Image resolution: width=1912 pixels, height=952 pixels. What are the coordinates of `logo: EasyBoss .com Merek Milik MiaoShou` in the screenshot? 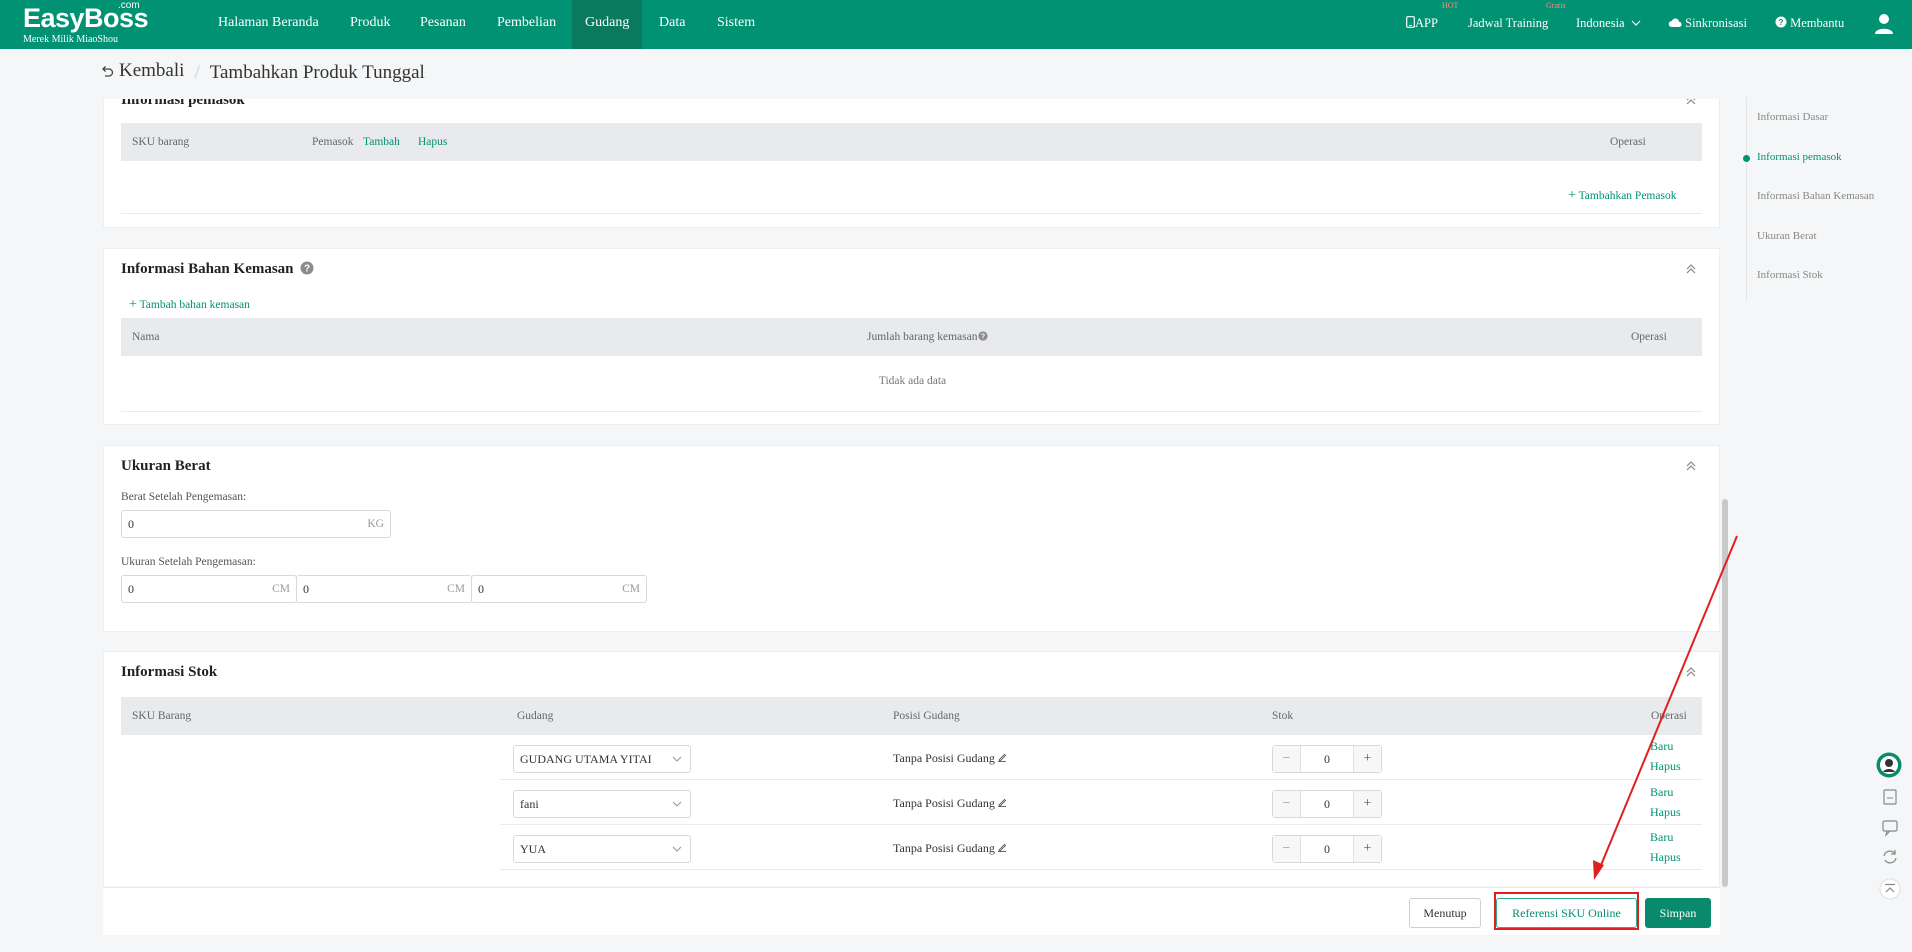 It's located at (86, 23).